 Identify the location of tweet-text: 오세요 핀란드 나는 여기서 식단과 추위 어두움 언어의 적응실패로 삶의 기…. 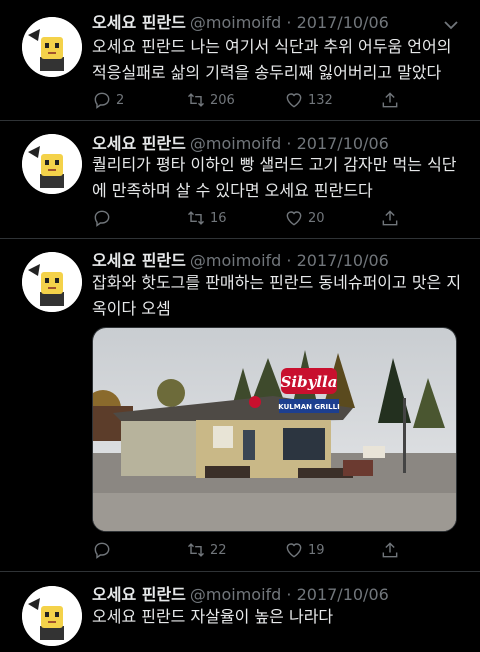
(272, 59).